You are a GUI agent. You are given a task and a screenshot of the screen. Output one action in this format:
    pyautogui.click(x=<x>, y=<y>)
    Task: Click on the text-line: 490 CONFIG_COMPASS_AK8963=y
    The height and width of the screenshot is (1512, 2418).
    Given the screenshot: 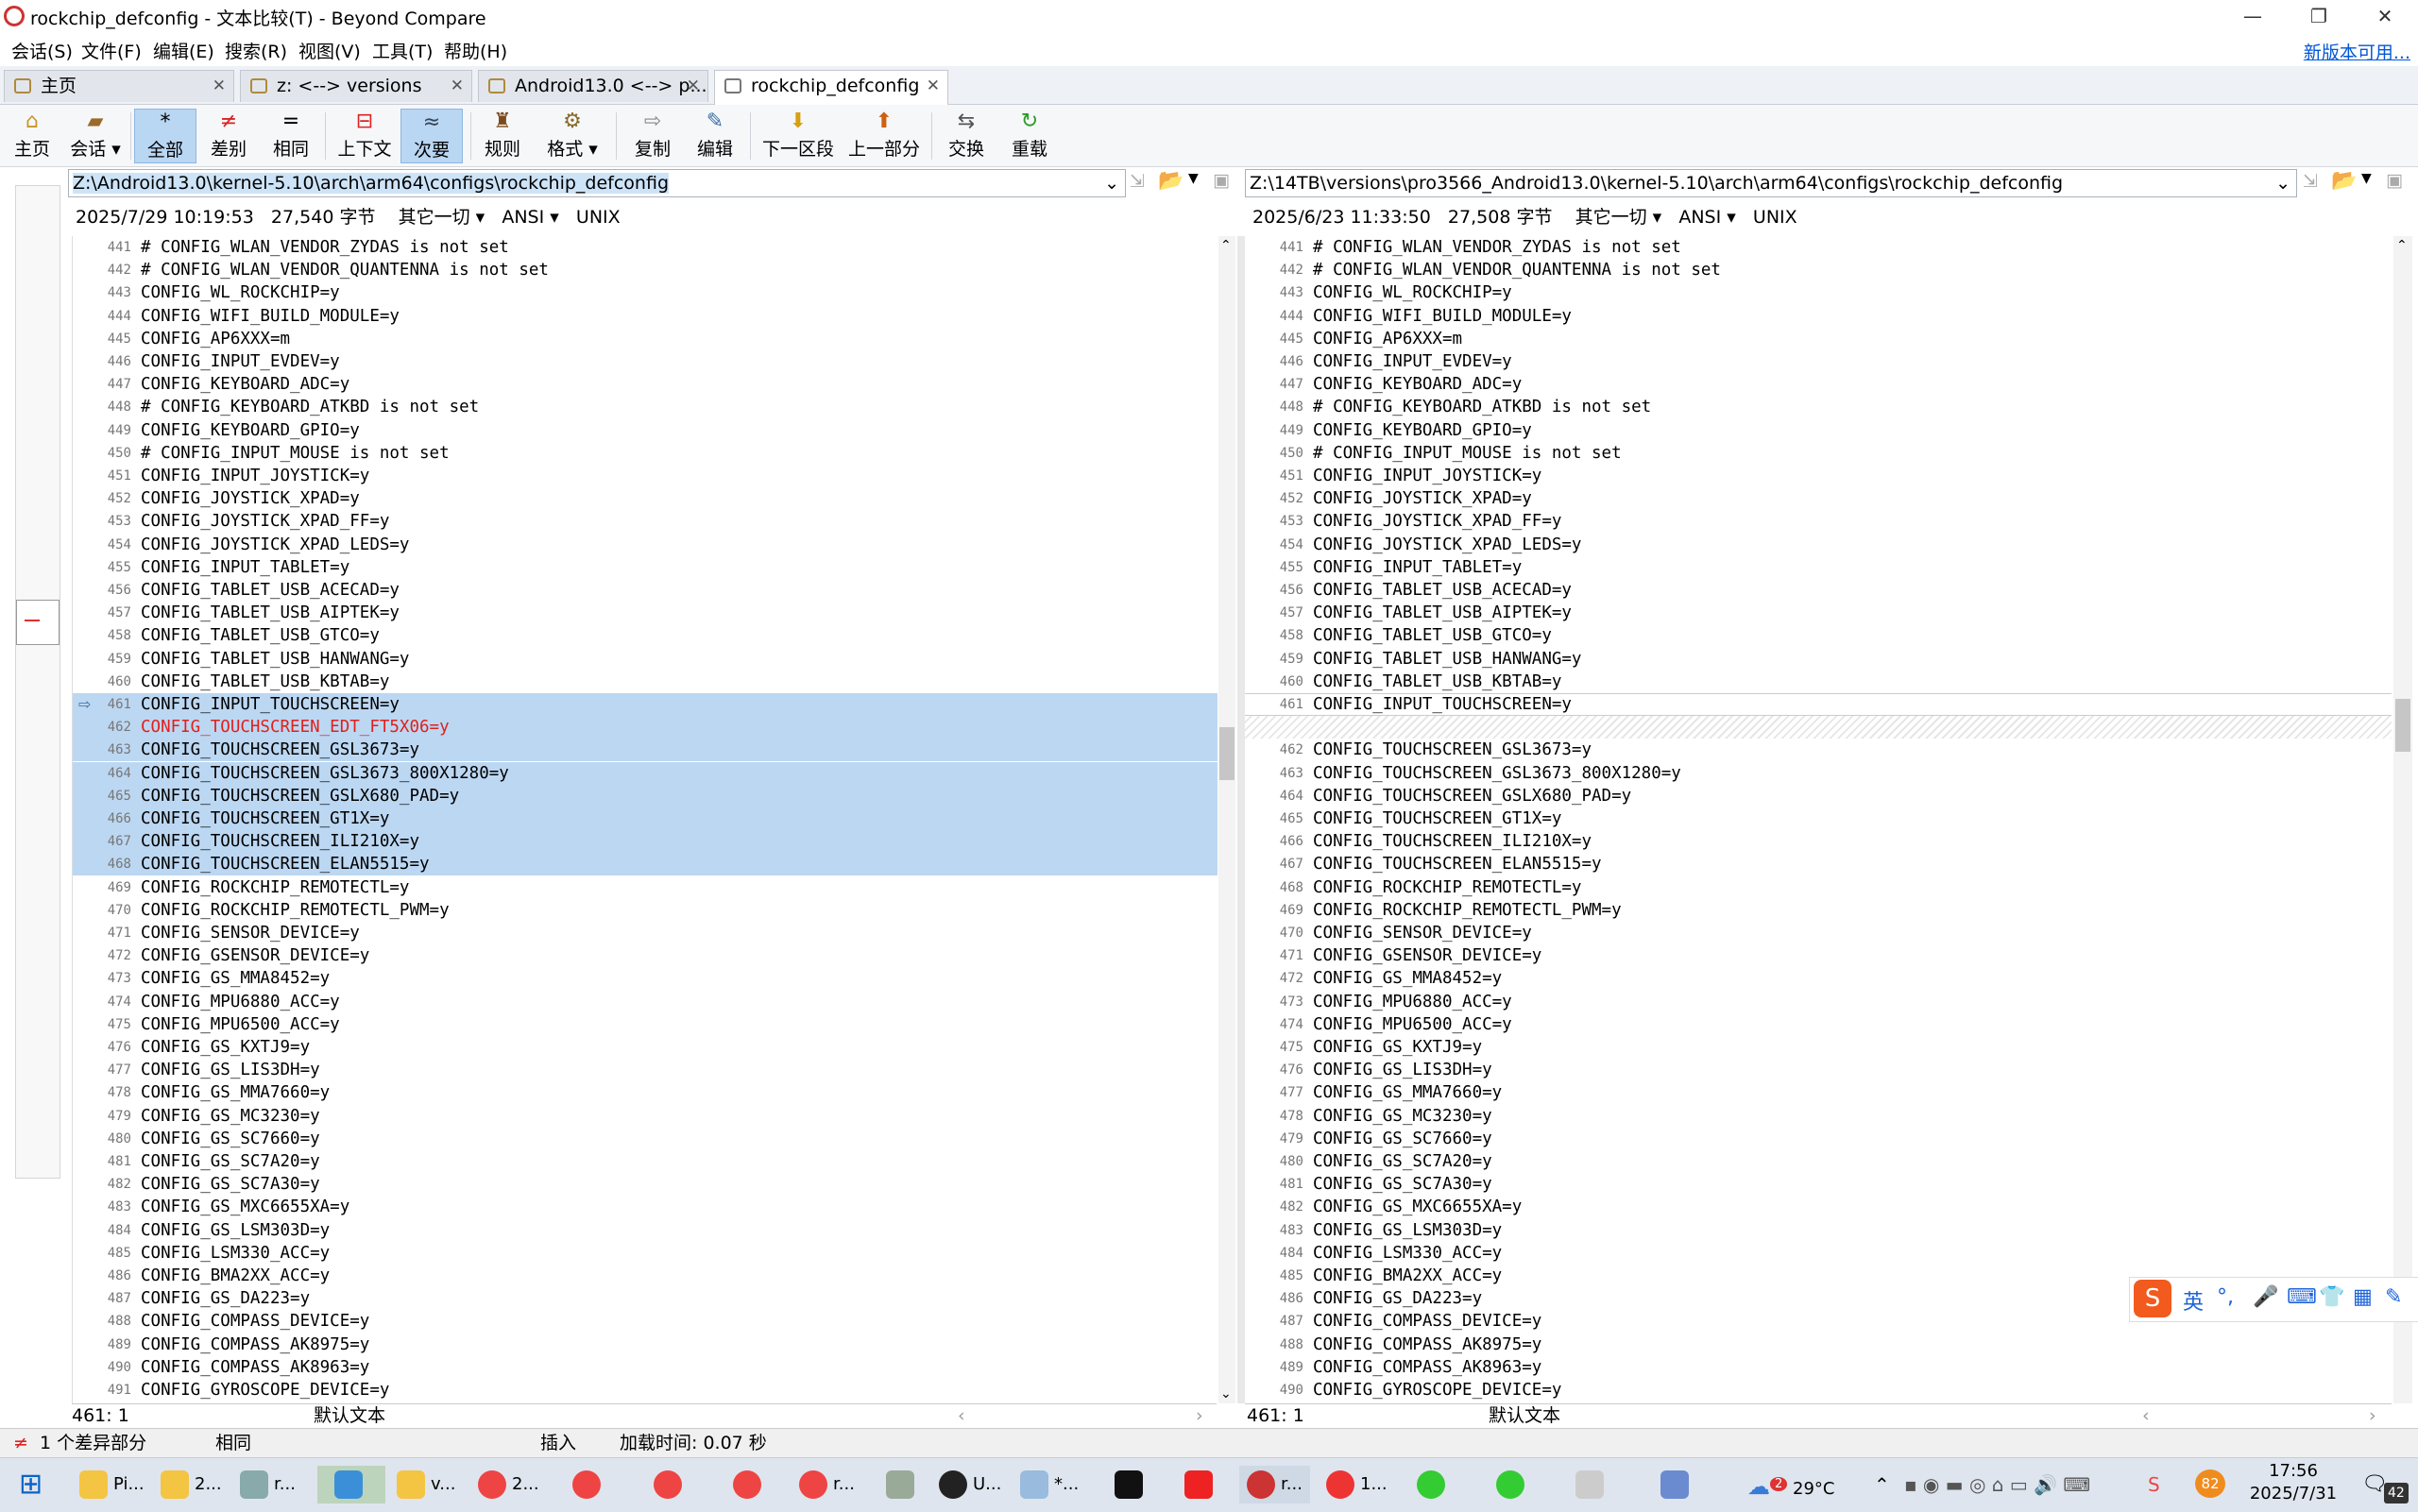 What is the action you would take?
    pyautogui.click(x=646, y=1367)
    